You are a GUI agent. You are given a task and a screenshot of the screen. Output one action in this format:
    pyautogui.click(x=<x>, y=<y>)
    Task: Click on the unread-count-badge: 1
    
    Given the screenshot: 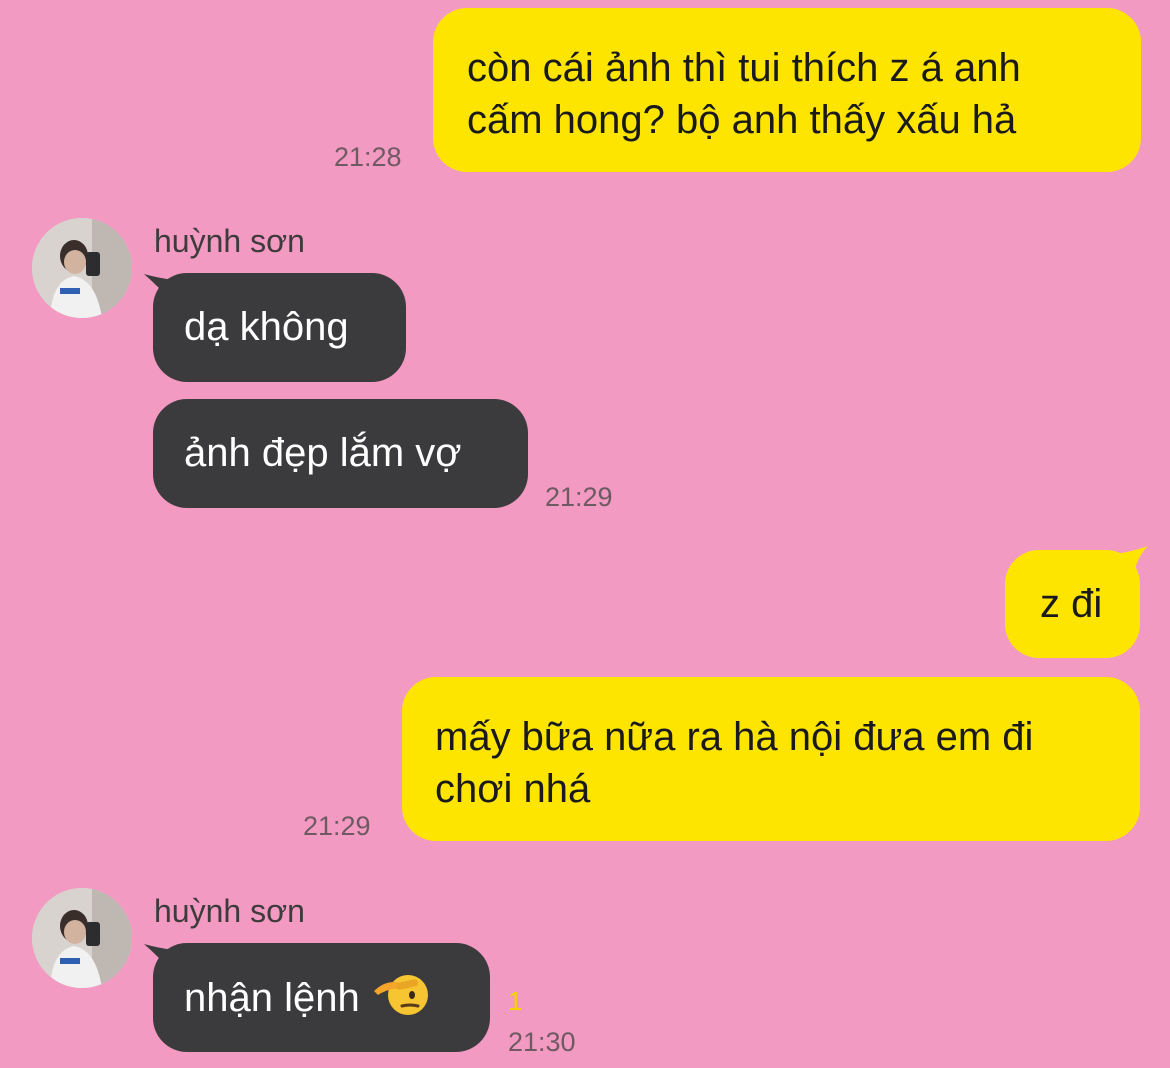 What is the action you would take?
    pyautogui.click(x=515, y=1001)
    